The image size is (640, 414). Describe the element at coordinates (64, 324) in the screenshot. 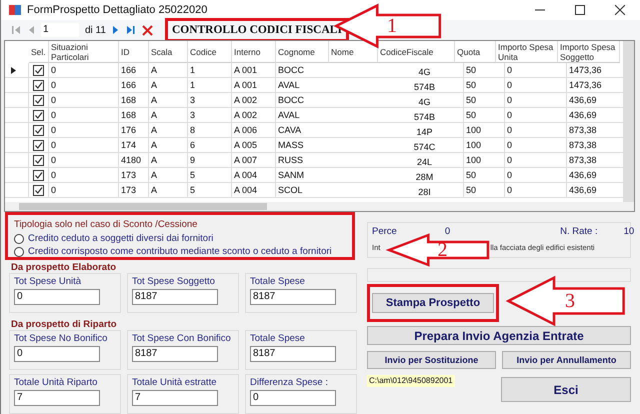

I see `section-title: Da prospetto di Riparto` at that location.